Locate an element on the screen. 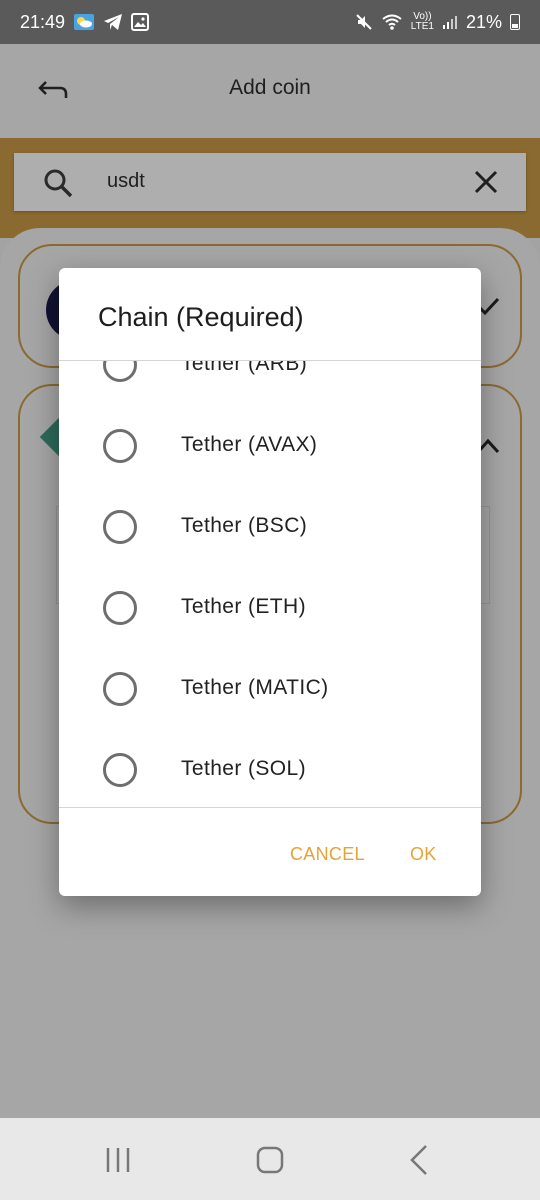 The height and width of the screenshot is (1200, 540). chain-option-label: Tether (AVAX) is located at coordinates (249, 444).